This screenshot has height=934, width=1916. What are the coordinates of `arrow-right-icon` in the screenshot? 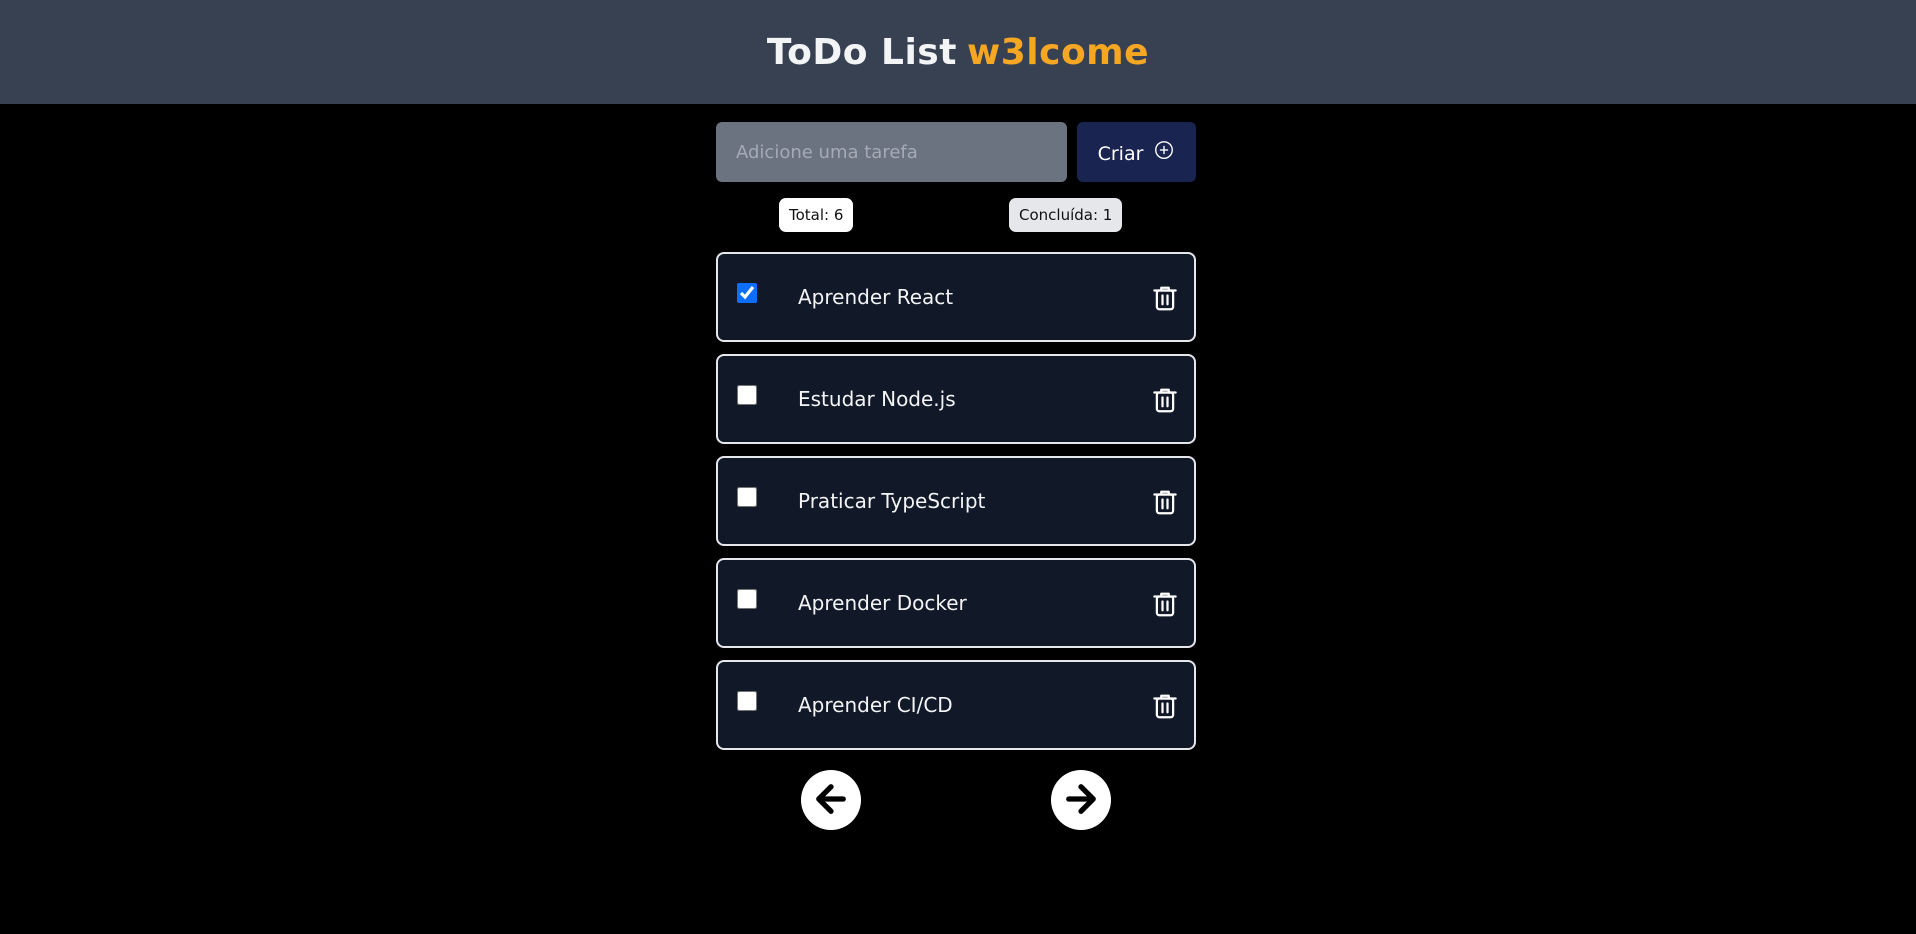 It's located at (1081, 800).